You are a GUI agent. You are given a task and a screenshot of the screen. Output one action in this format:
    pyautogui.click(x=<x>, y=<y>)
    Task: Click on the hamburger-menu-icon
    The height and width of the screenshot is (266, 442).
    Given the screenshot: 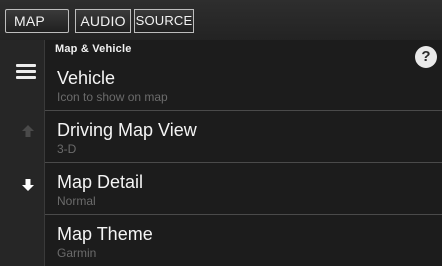 What is the action you would take?
    pyautogui.click(x=26, y=72)
    